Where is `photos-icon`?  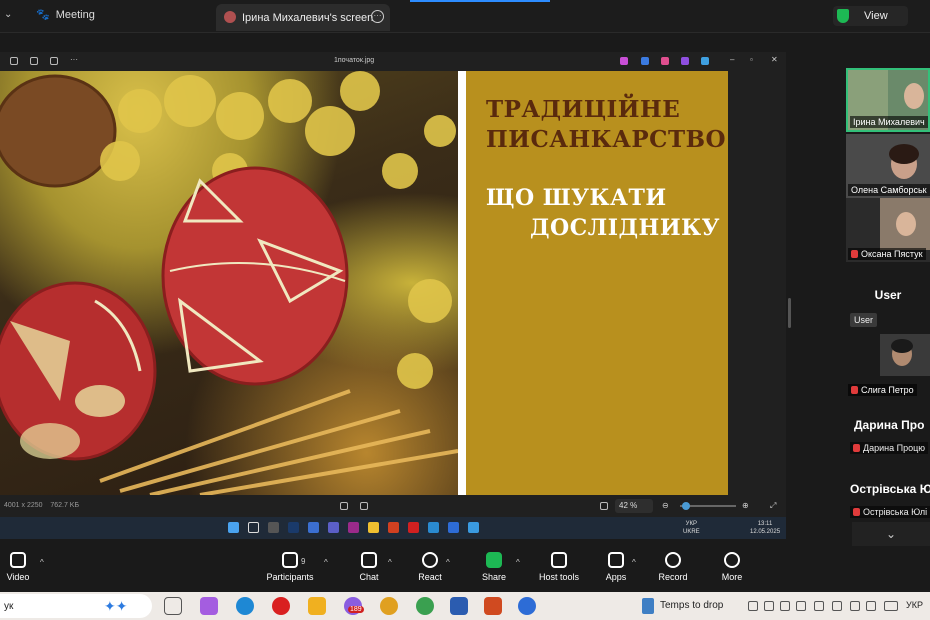 photos-icon is located at coordinates (473, 527).